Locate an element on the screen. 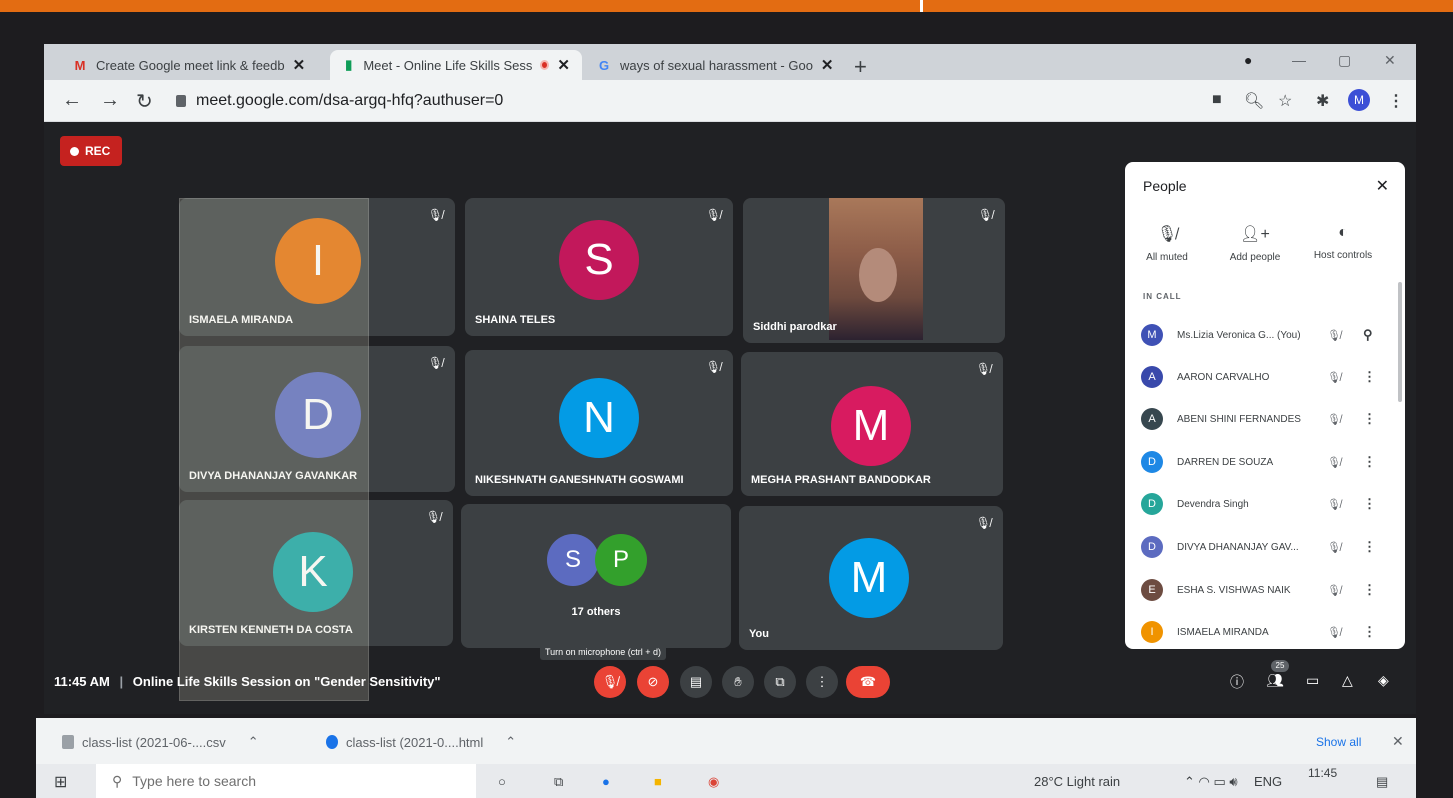  back-icon: ← is located at coordinates (72, 100).